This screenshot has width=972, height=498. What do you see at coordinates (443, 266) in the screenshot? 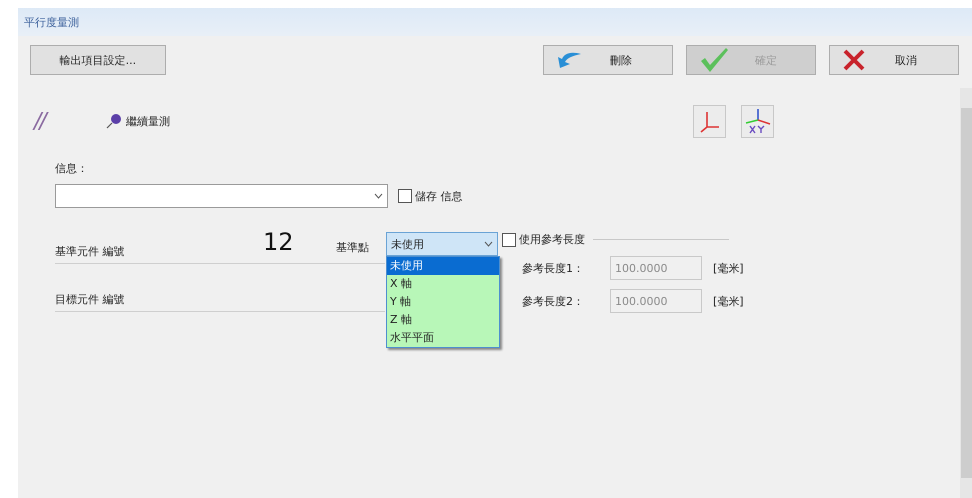
I see `dropdown-option: 未使用` at bounding box center [443, 266].